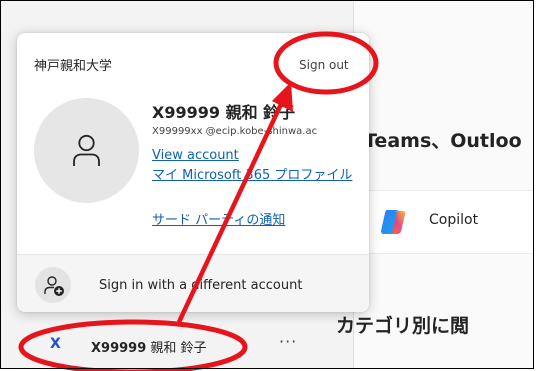 Image resolution: width=536 pixels, height=371 pixels. Describe the element at coordinates (224, 112) in the screenshot. I see `user-display-name: X99999 親和 鈴子` at that location.